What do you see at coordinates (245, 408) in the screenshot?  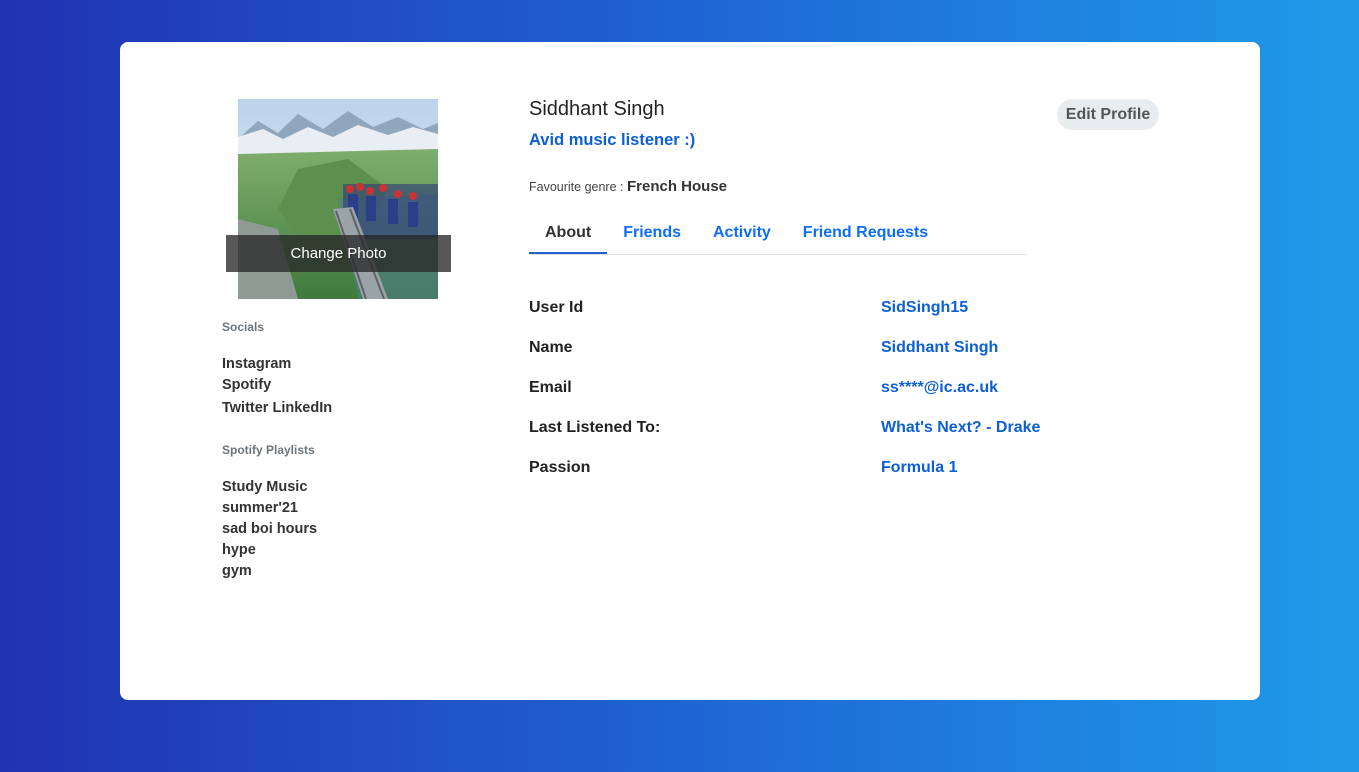 I see `social-link-twitter: Twitter` at bounding box center [245, 408].